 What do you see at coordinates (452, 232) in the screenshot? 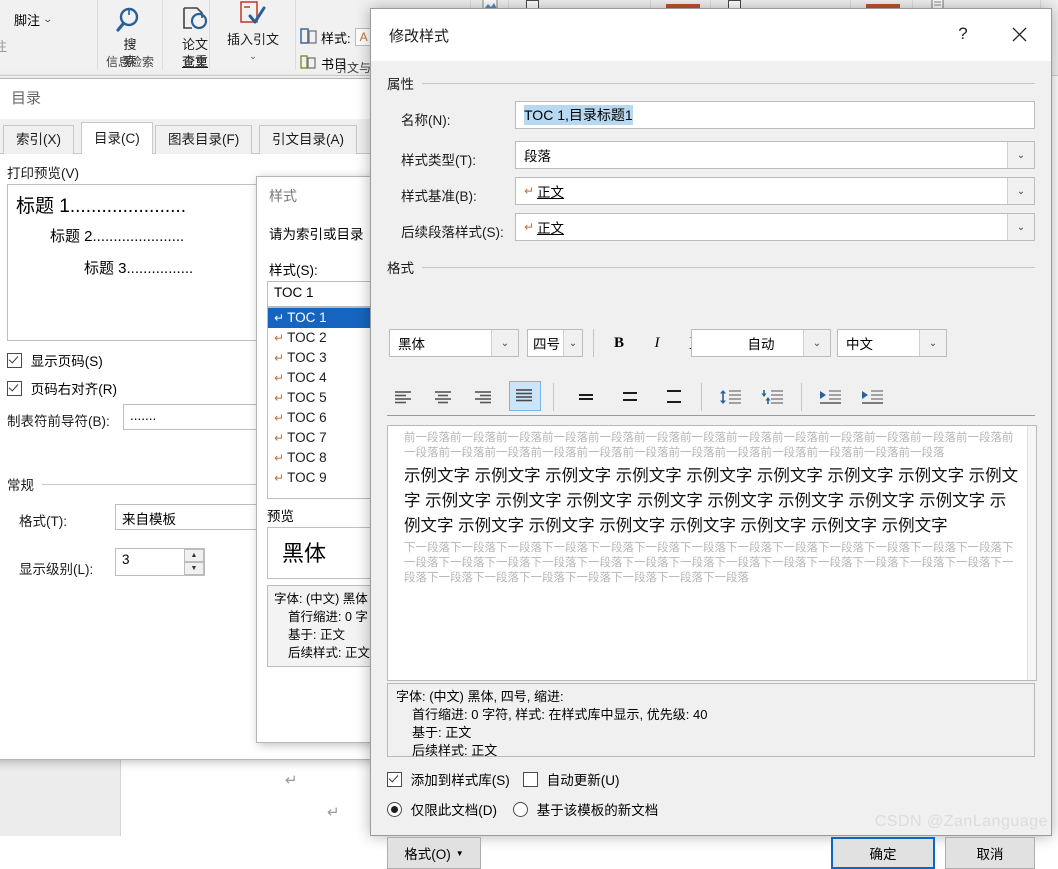
I see `next-style-label: 后续段落样式(S):` at bounding box center [452, 232].